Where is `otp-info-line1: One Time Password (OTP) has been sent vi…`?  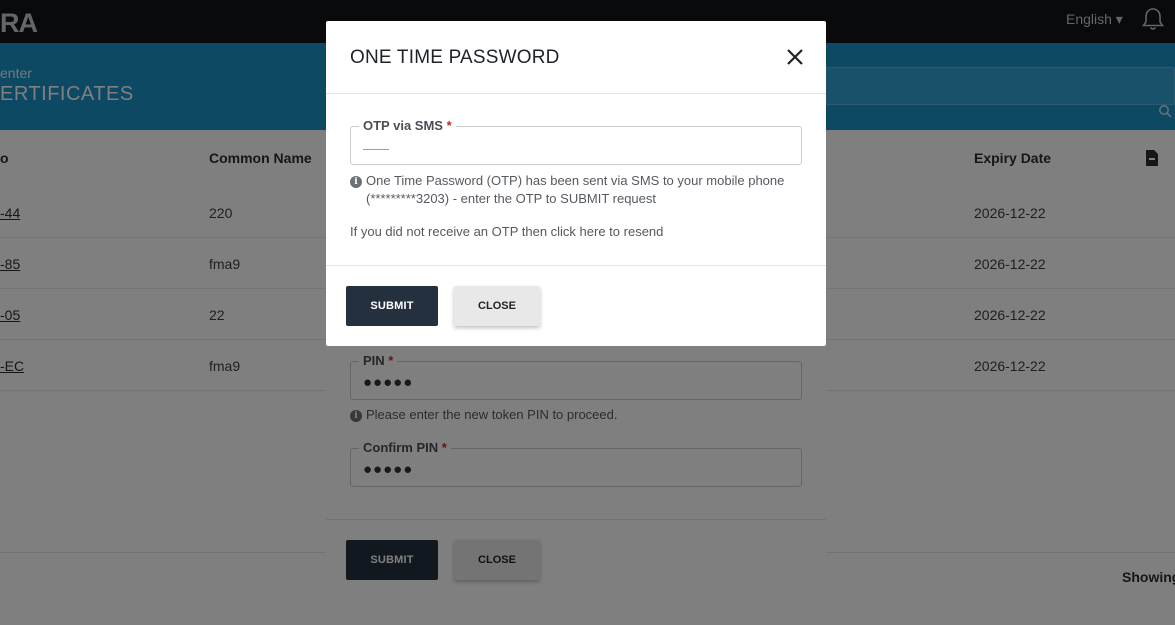 otp-info-line1: One Time Password (OTP) has been sent vi… is located at coordinates (575, 180).